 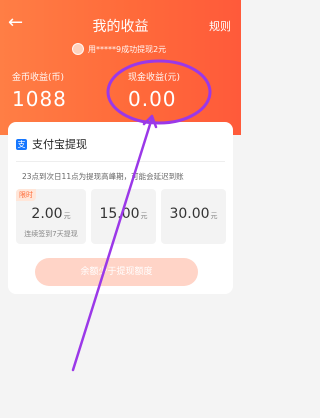 I want to click on withdraw-ticker: 用*****9成功提现2元, so click(x=119, y=49).